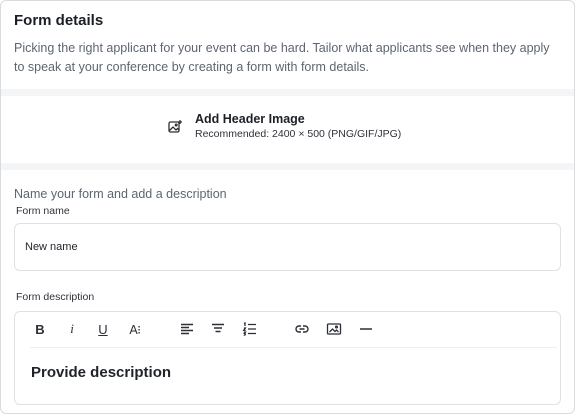 This screenshot has width=575, height=414. Describe the element at coordinates (302, 329) in the screenshot. I see `link-icon` at that location.